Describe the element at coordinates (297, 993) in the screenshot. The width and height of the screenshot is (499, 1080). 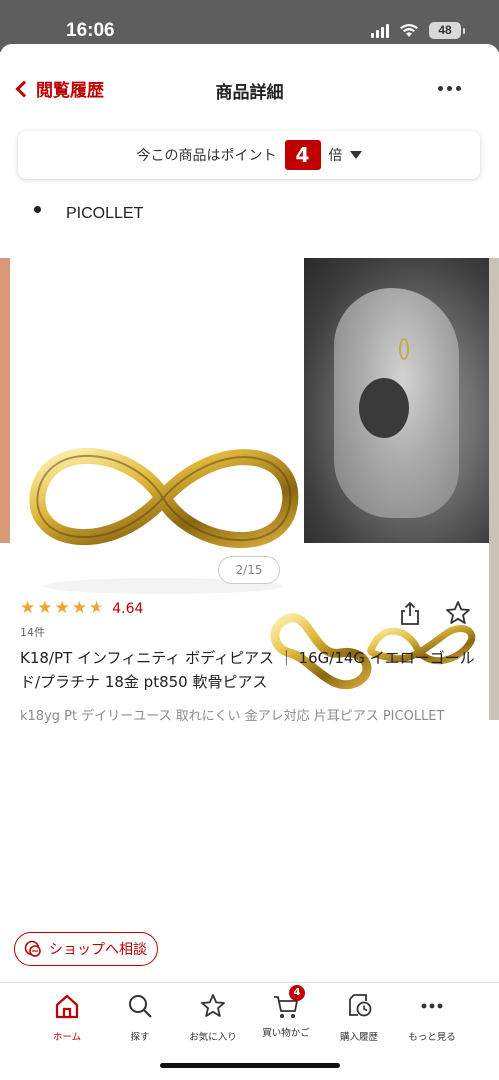
I see `cart-badge: 4` at that location.